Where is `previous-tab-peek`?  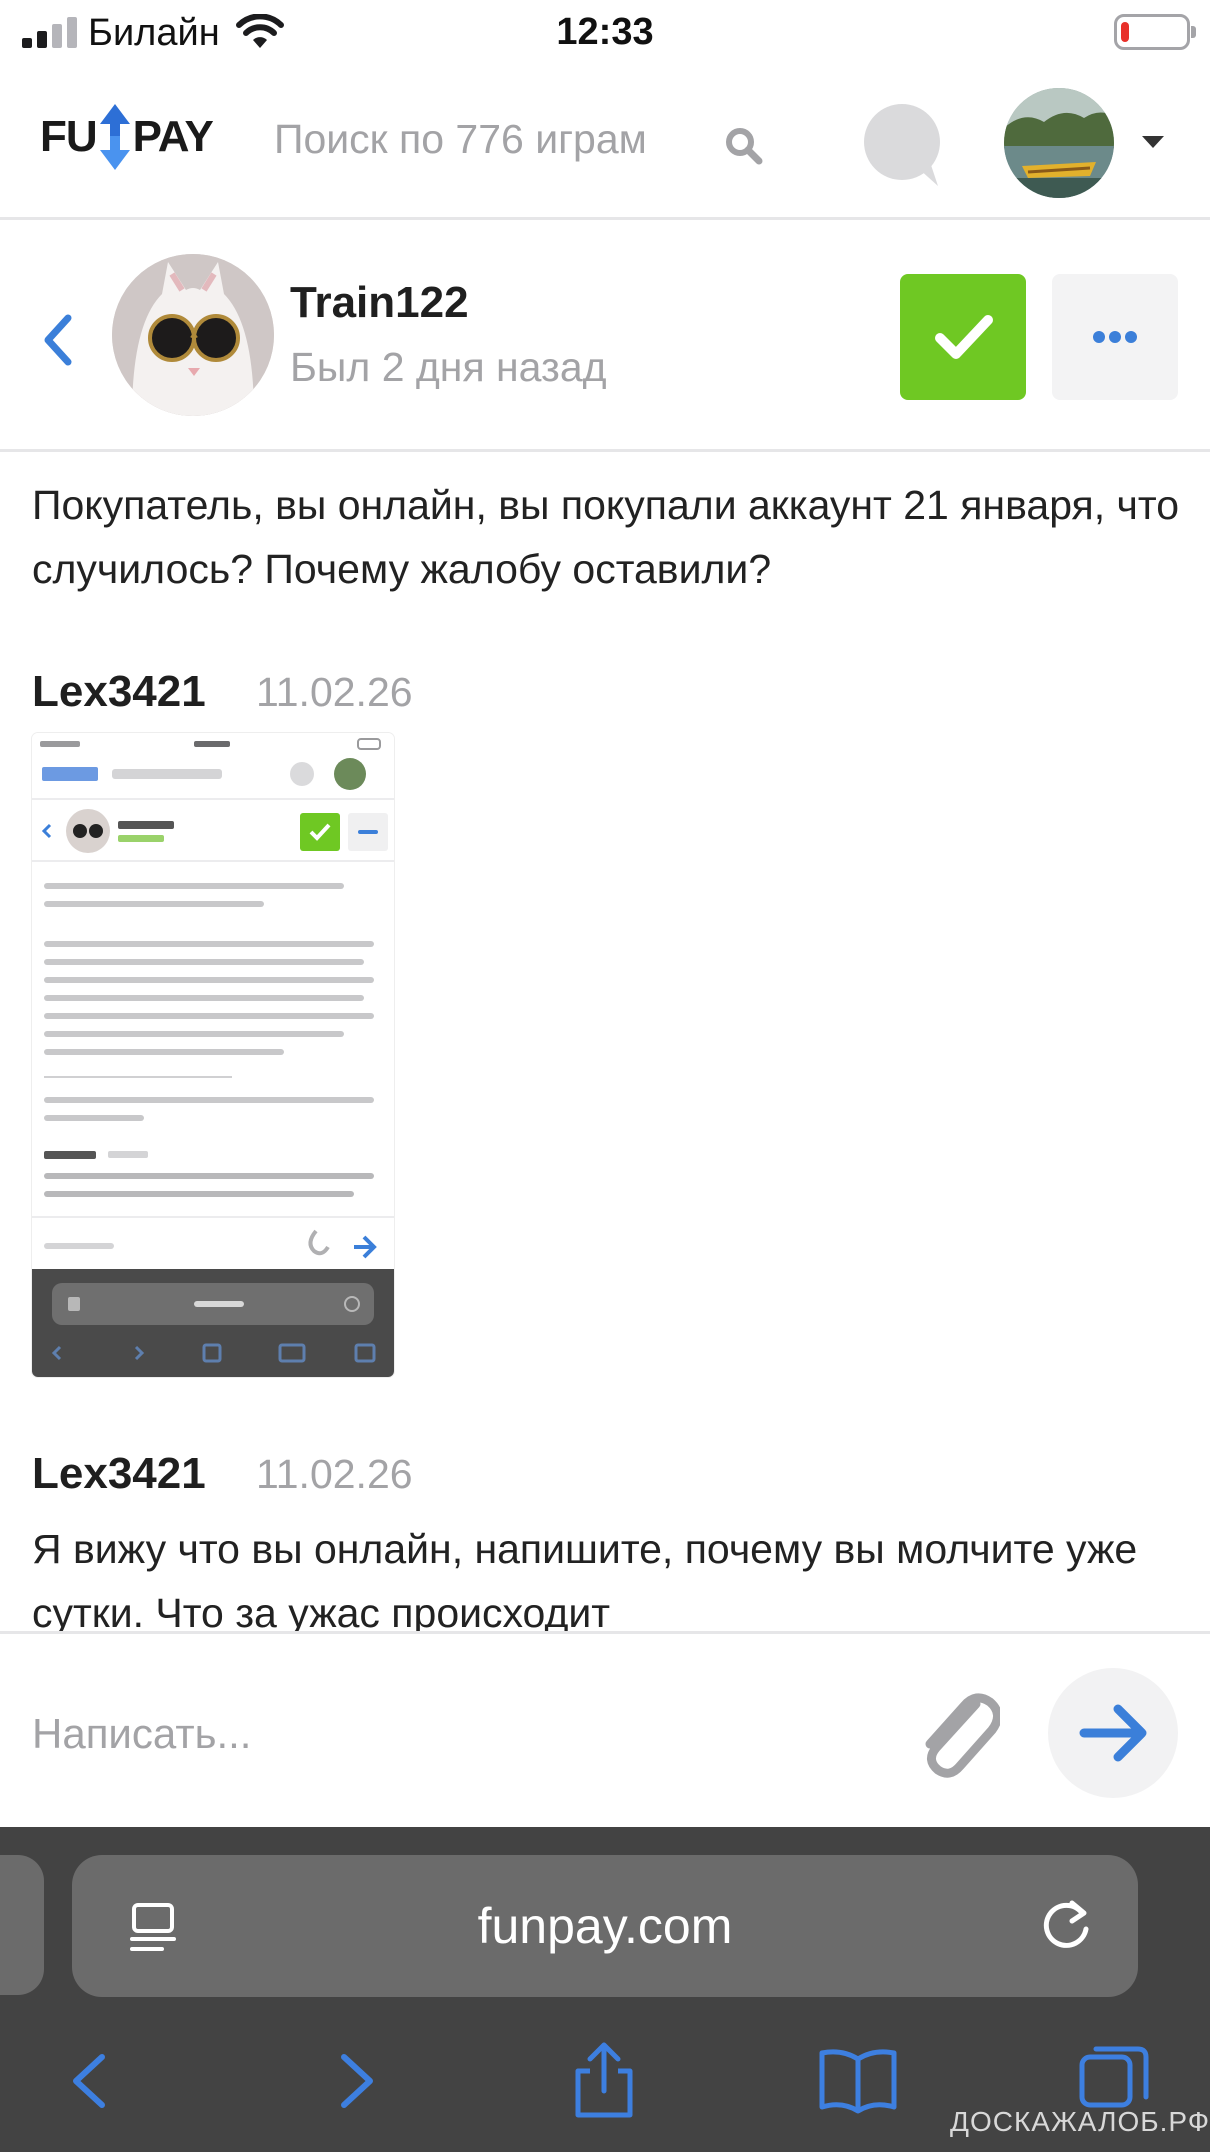 previous-tab-peek is located at coordinates (22, 1925).